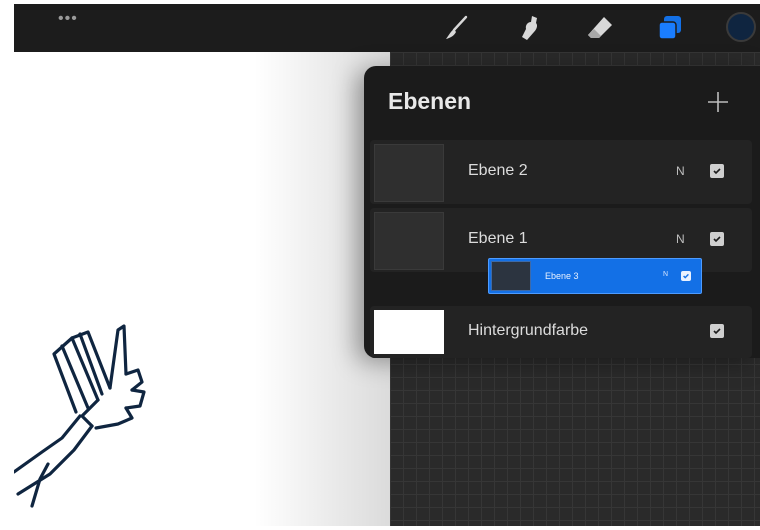 The image size is (760, 530). What do you see at coordinates (387, 28) in the screenshot?
I see `top-toolbar: •••` at bounding box center [387, 28].